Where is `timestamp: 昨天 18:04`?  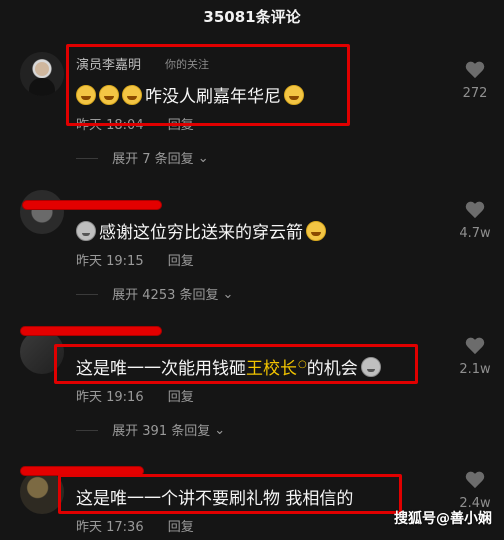 timestamp: 昨天 18:04 is located at coordinates (110, 125).